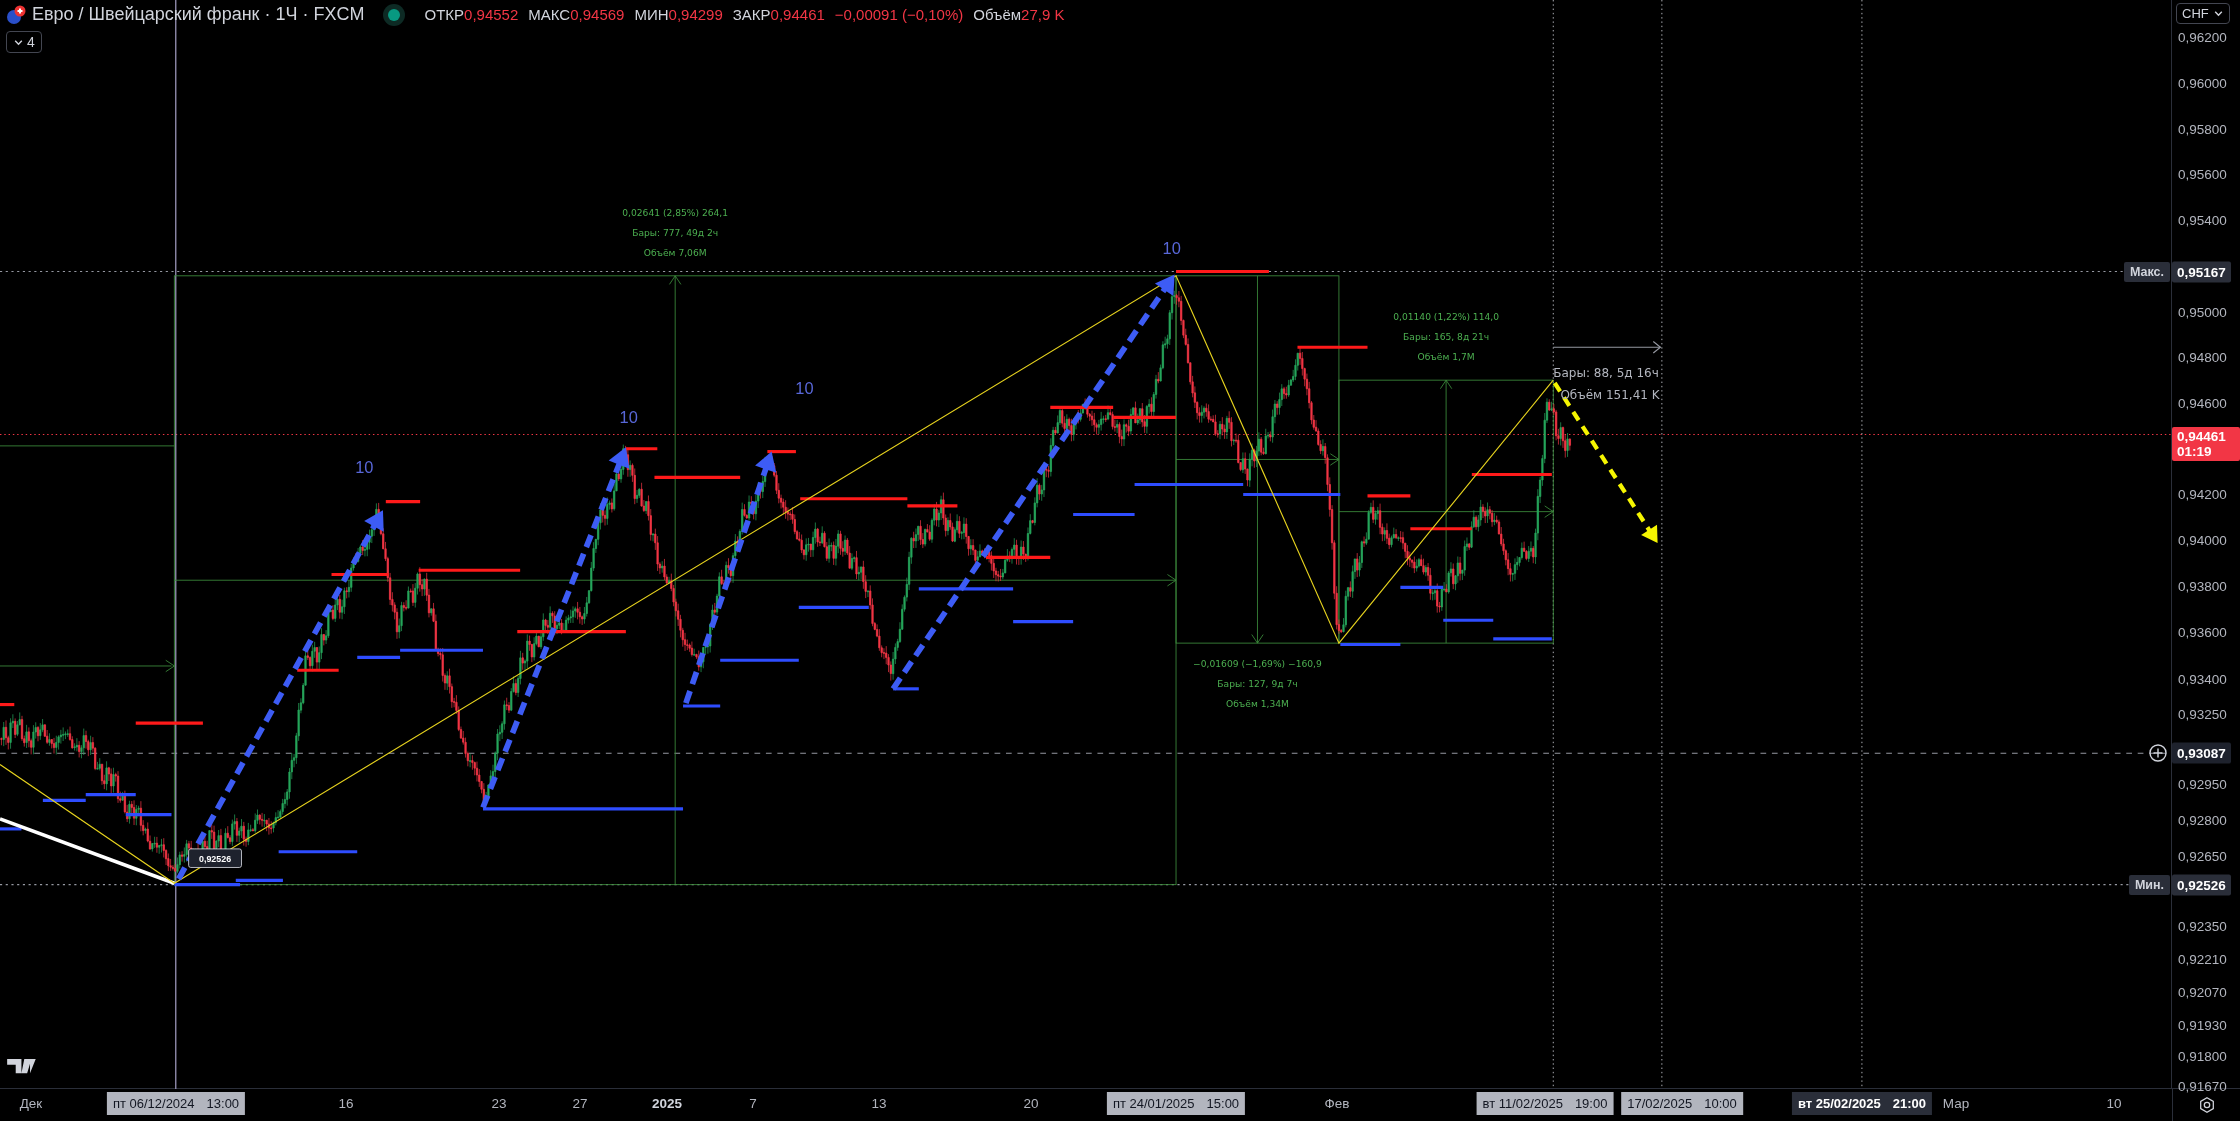  I want to click on price-tick: 0,92070, so click(2202, 992).